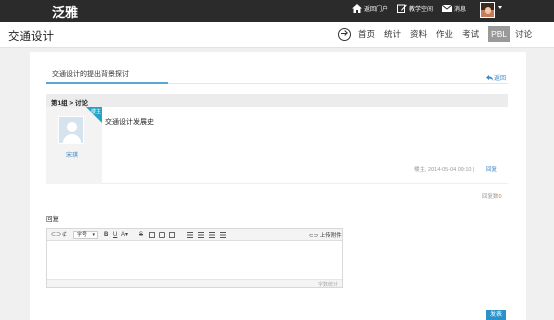 The image size is (554, 320). I want to click on font-size-select-label: 字号, so click(82, 235).